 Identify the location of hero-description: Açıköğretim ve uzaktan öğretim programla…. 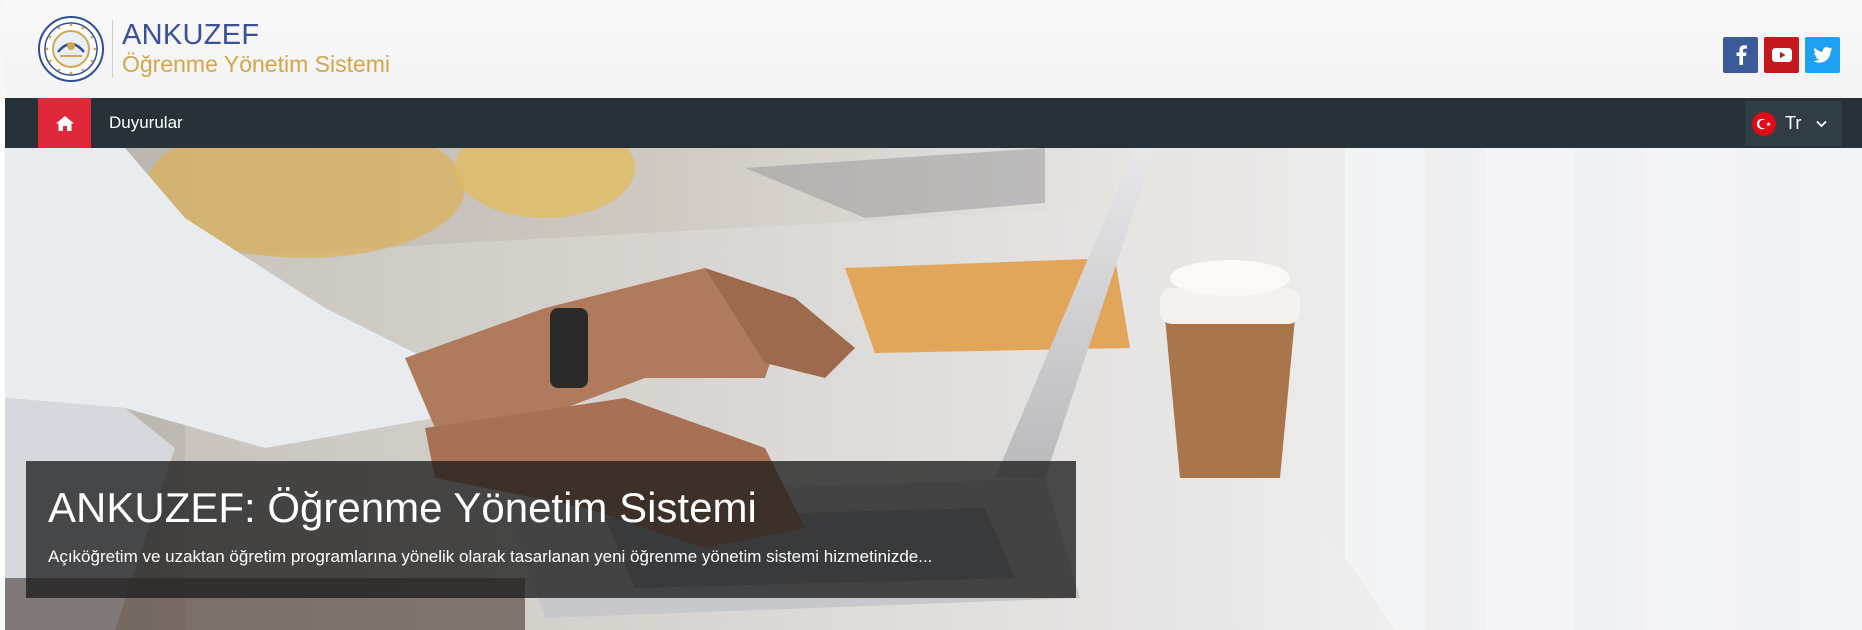
(490, 556).